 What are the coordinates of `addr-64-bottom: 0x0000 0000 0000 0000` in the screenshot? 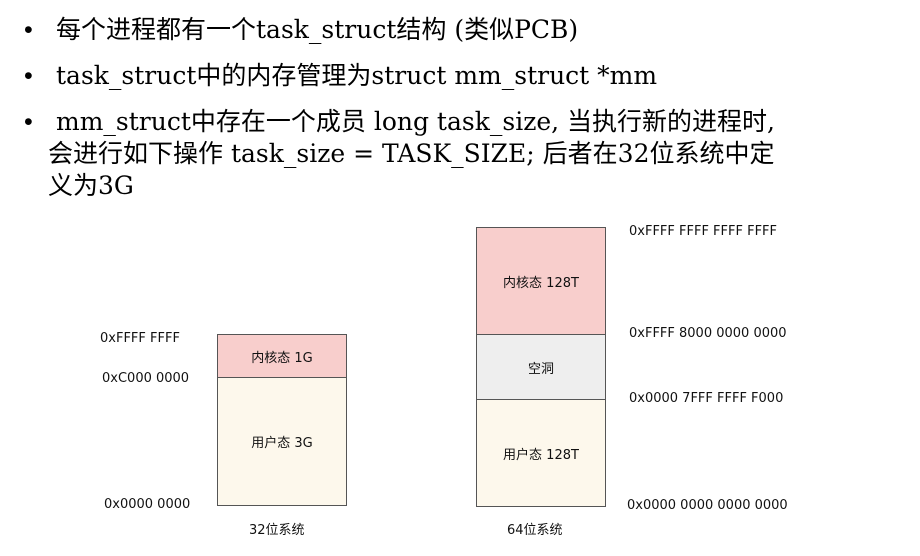 It's located at (707, 505).